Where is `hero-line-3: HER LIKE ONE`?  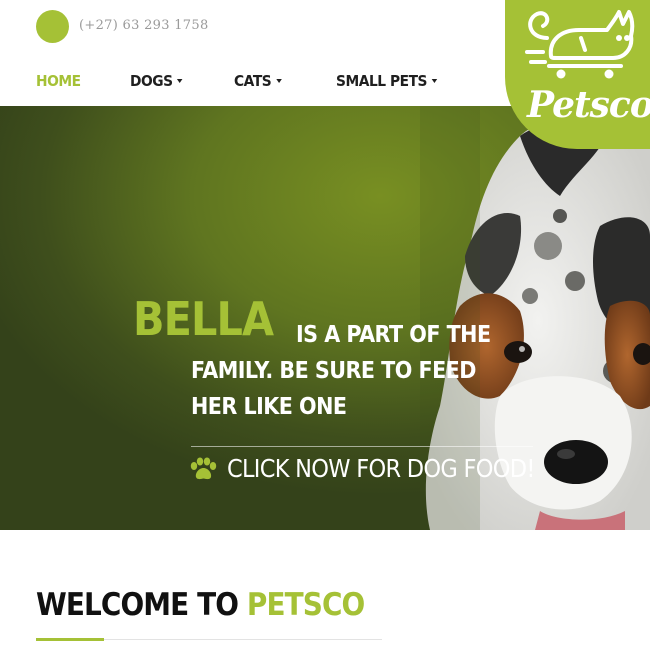 hero-line-3: HER LIKE ONE is located at coordinates (269, 407).